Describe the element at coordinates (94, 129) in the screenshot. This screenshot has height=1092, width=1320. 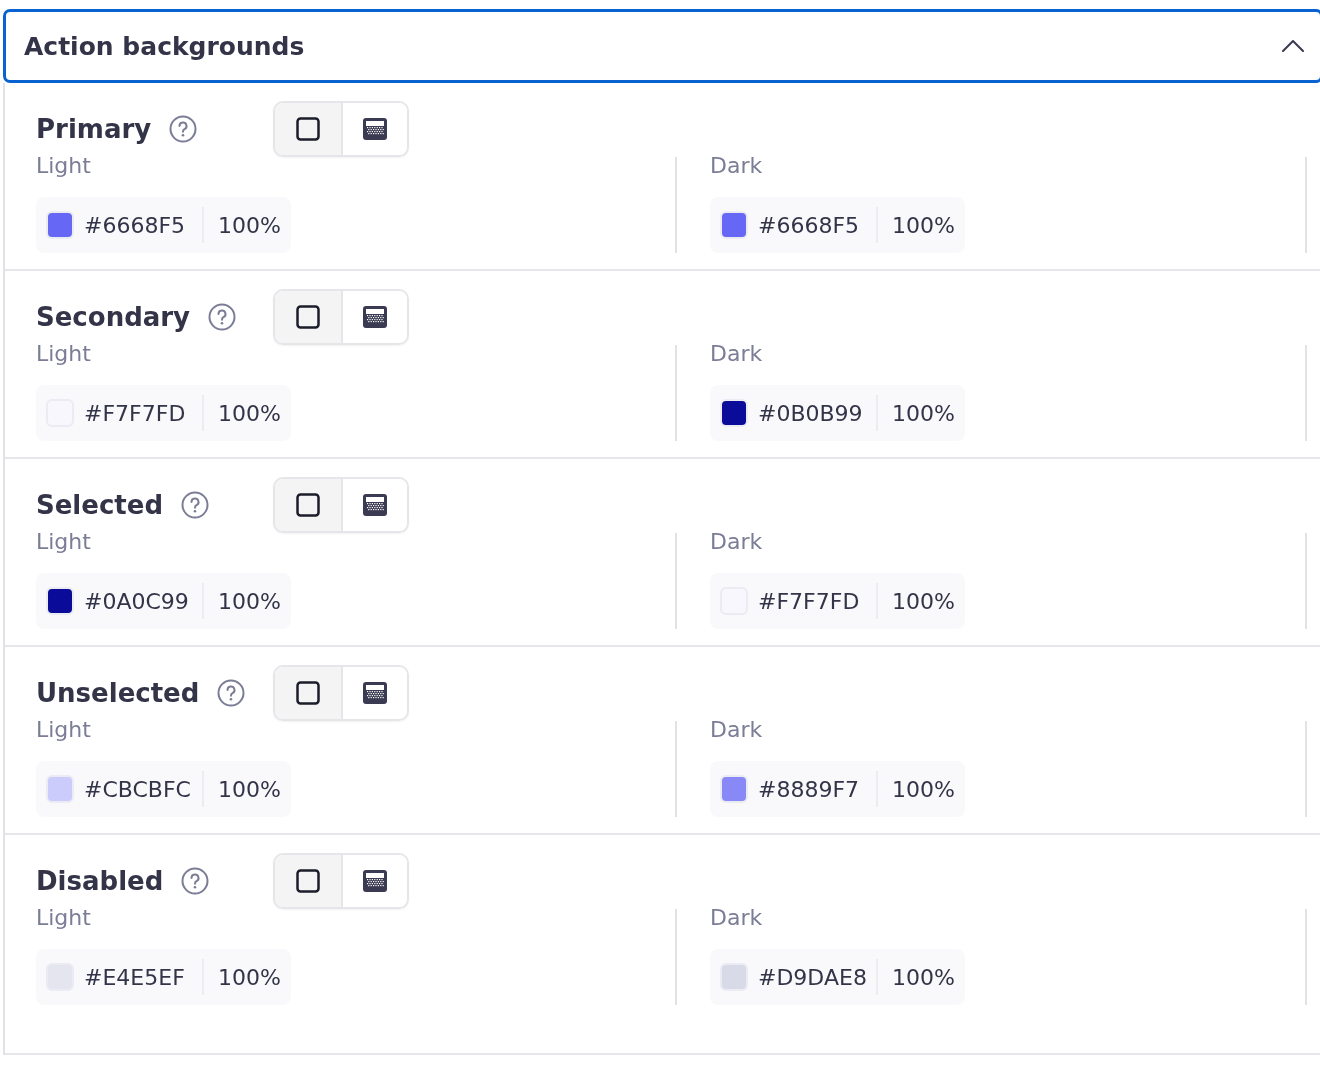
I see `group-title: Primary` at that location.